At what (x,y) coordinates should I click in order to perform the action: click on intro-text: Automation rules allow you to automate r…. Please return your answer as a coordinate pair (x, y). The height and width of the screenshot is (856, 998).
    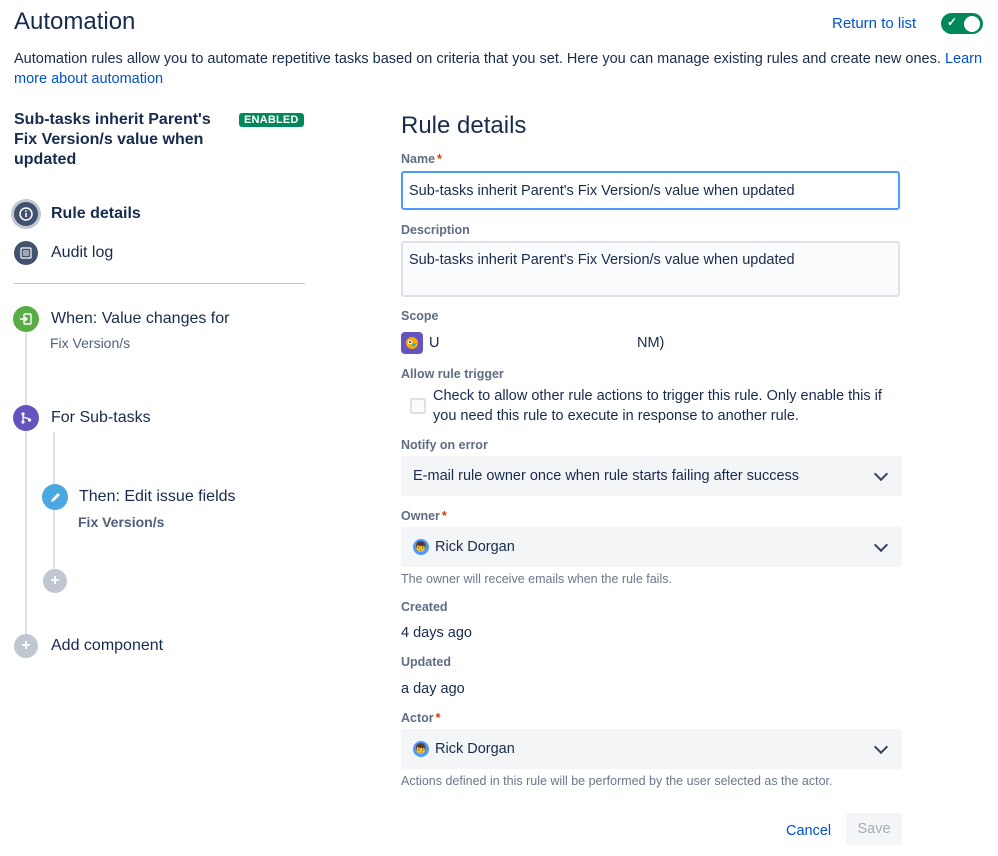
    Looking at the image, I should click on (504, 69).